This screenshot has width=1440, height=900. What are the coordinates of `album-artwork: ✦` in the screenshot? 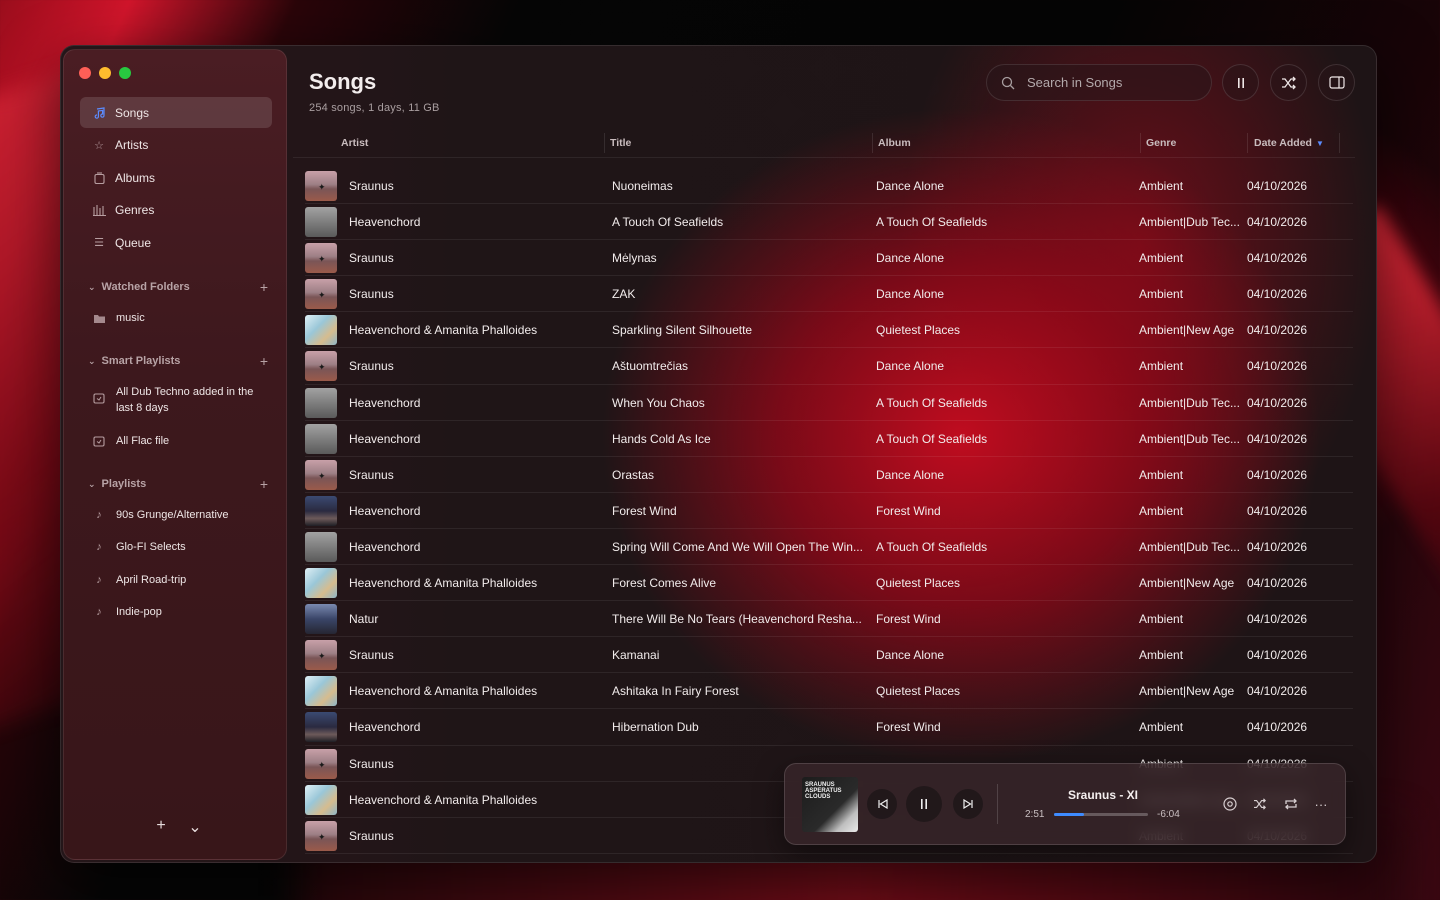 It's located at (321, 186).